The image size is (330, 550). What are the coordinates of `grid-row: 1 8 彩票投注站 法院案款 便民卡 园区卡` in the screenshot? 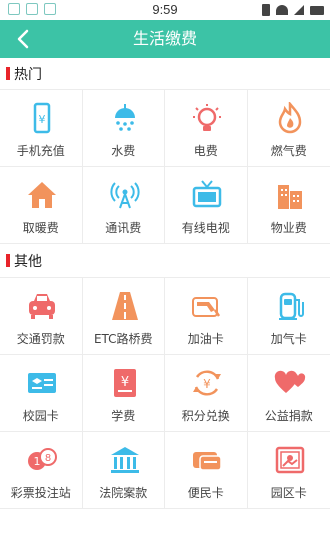 It's located at (165, 470).